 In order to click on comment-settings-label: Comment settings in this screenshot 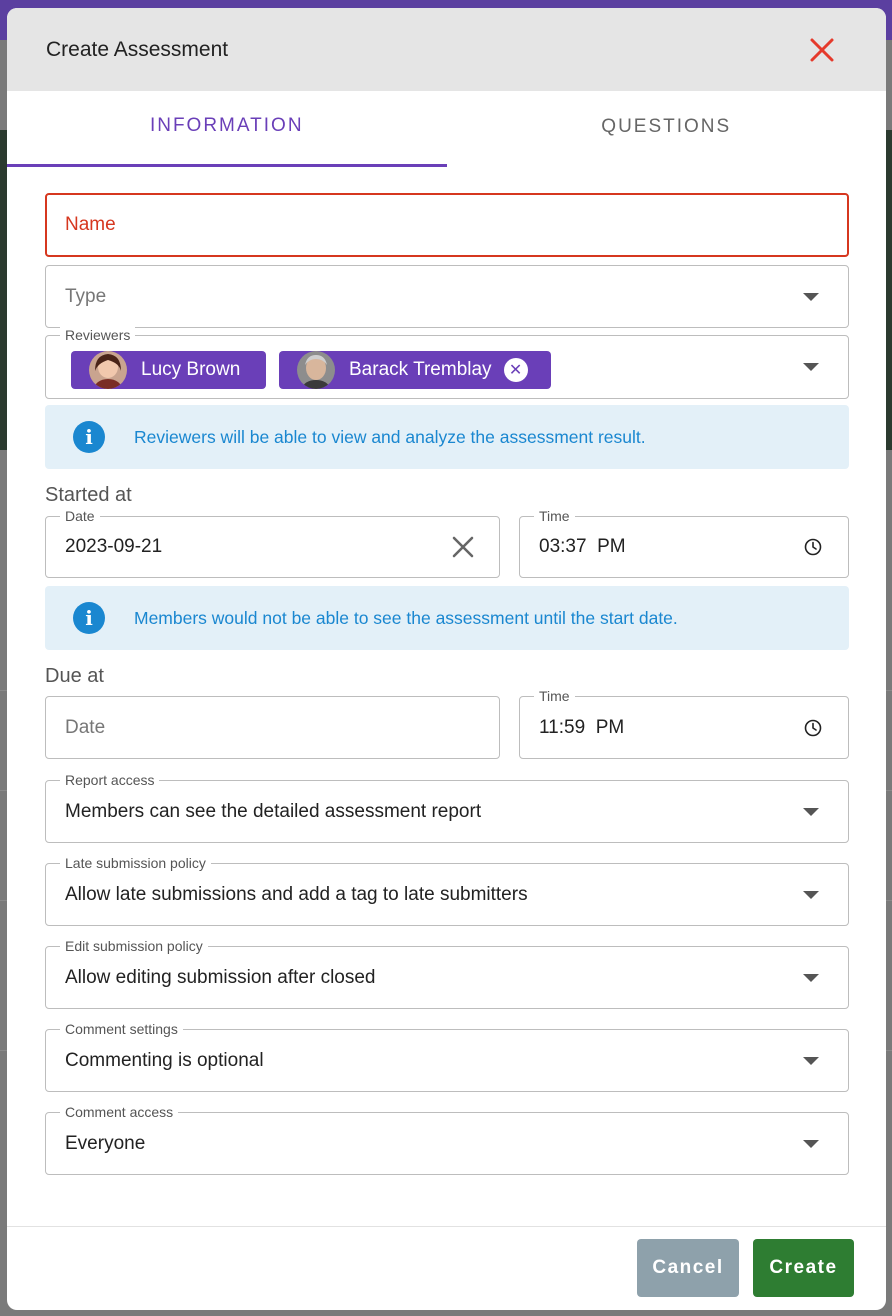, I will do `click(121, 1029)`.